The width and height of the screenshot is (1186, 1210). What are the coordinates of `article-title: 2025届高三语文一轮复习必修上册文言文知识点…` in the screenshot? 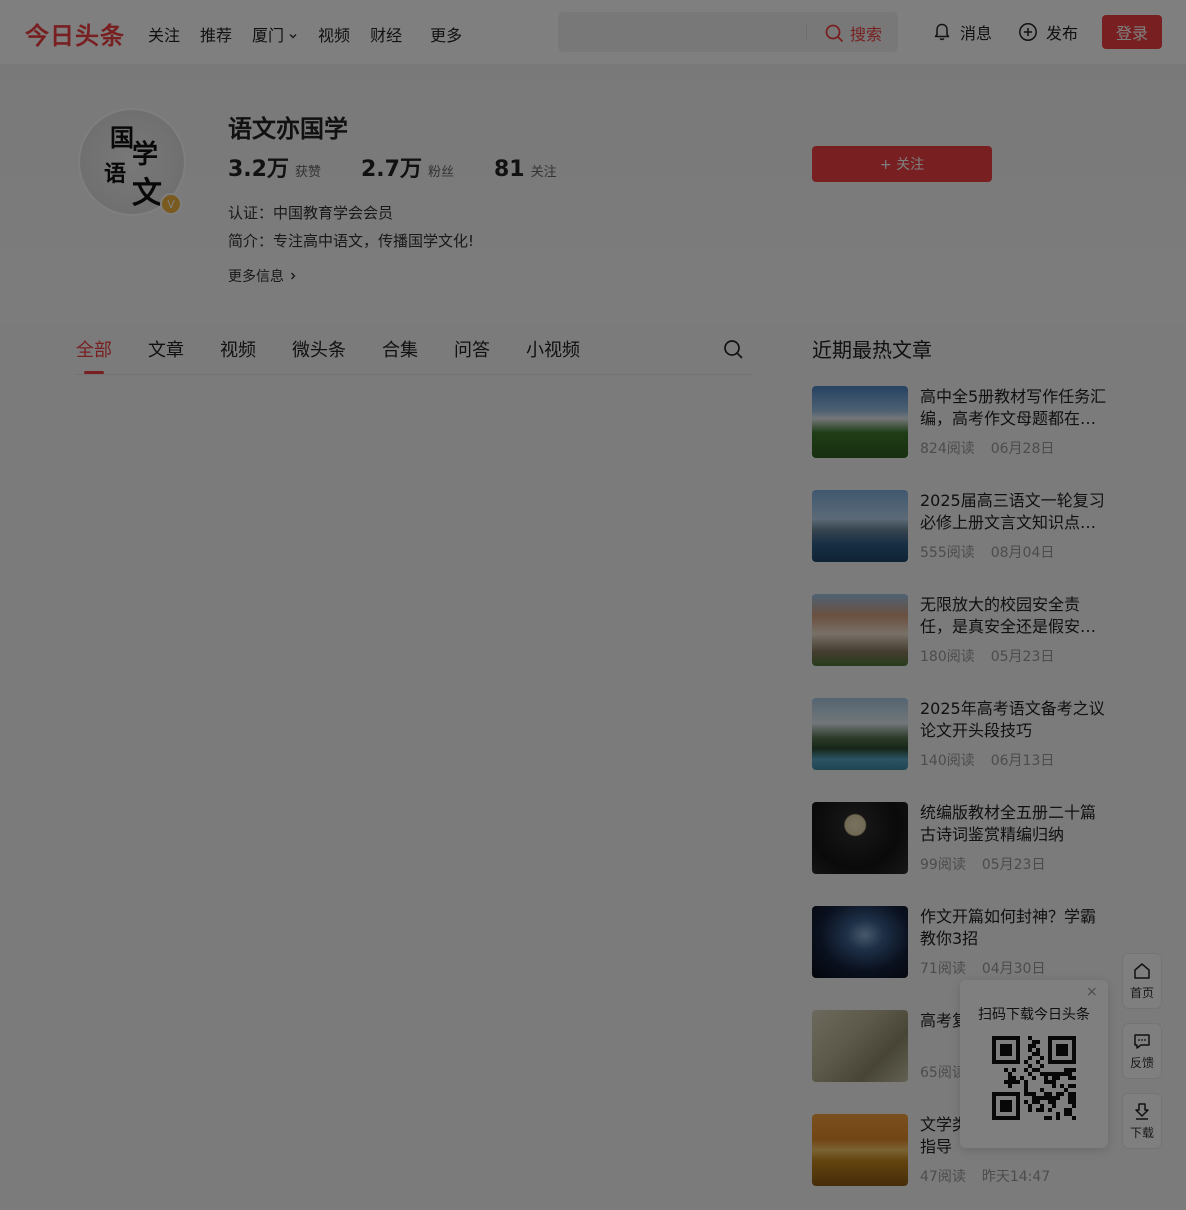 It's located at (1014, 512).